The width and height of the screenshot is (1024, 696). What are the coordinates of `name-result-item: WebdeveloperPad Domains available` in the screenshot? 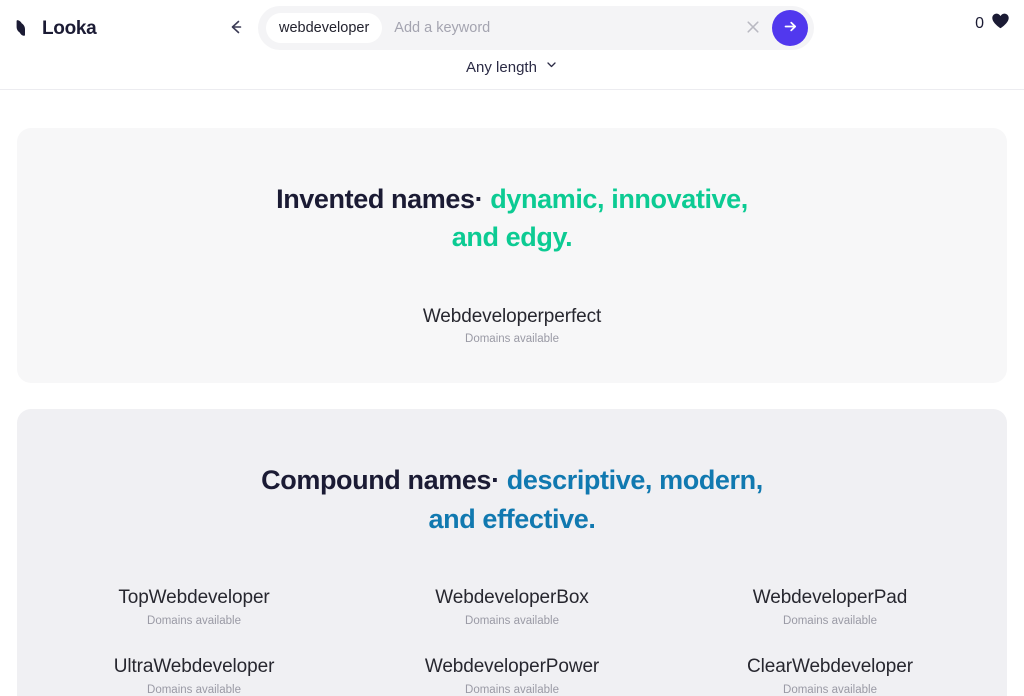 It's located at (830, 606).